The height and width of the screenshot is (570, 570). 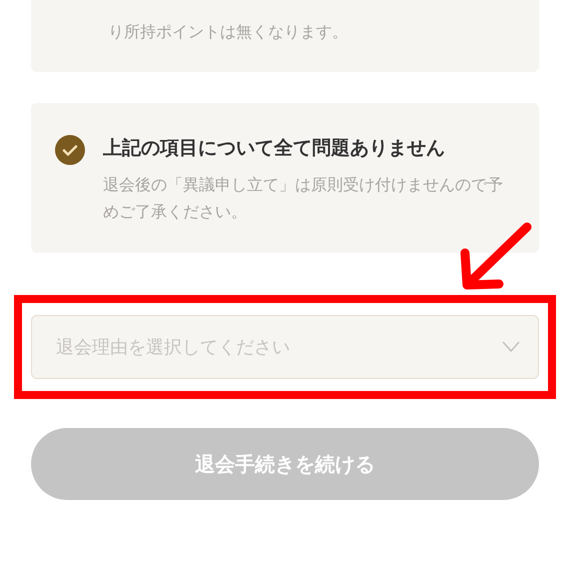 I want to click on notice-text: り所持ポイントは無くなります。, so click(x=228, y=32).